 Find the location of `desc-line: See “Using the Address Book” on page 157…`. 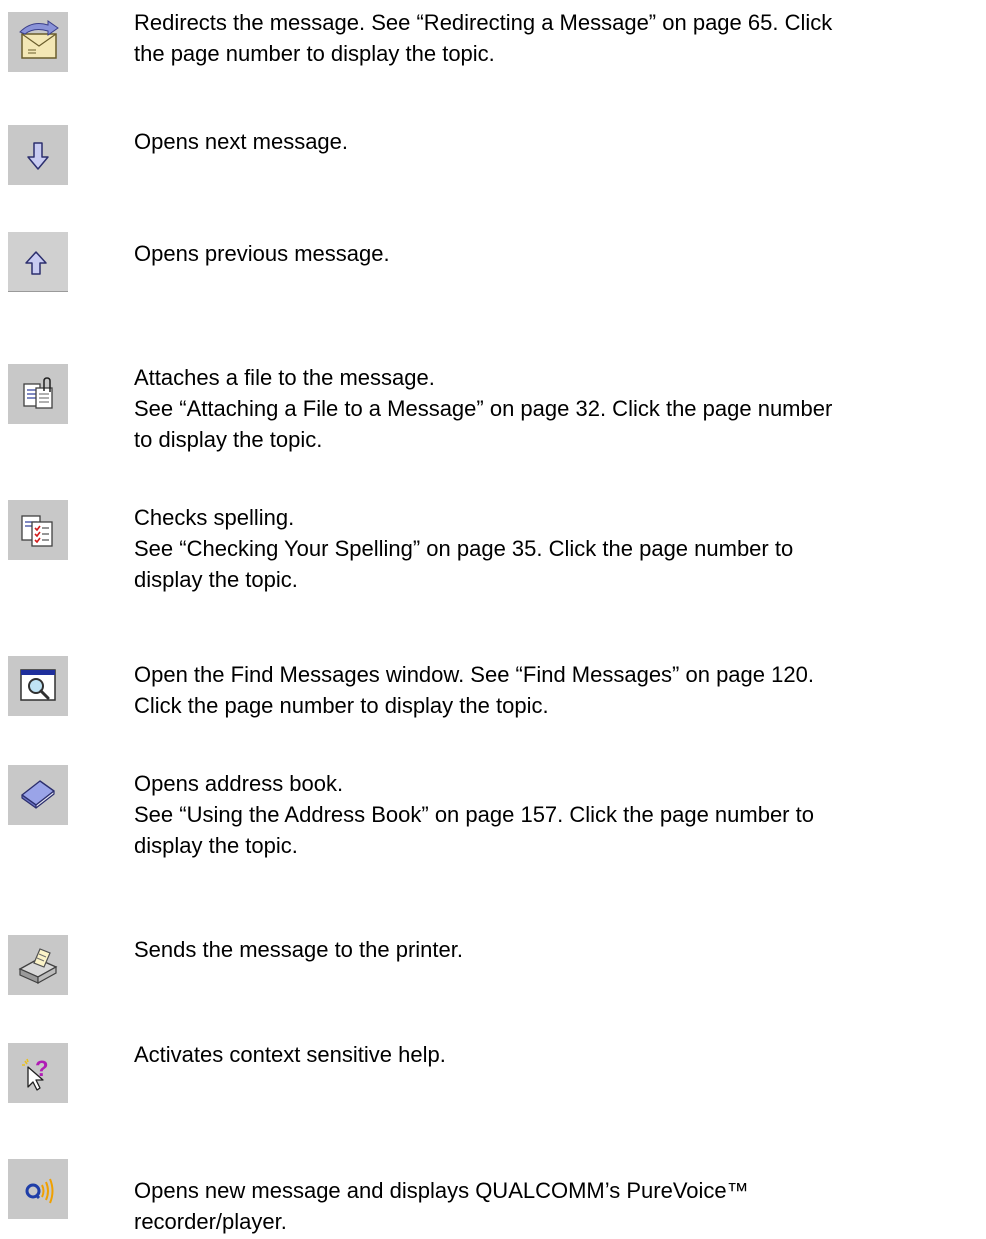

desc-line: See “Using the Address Book” on page 157… is located at coordinates (474, 814).